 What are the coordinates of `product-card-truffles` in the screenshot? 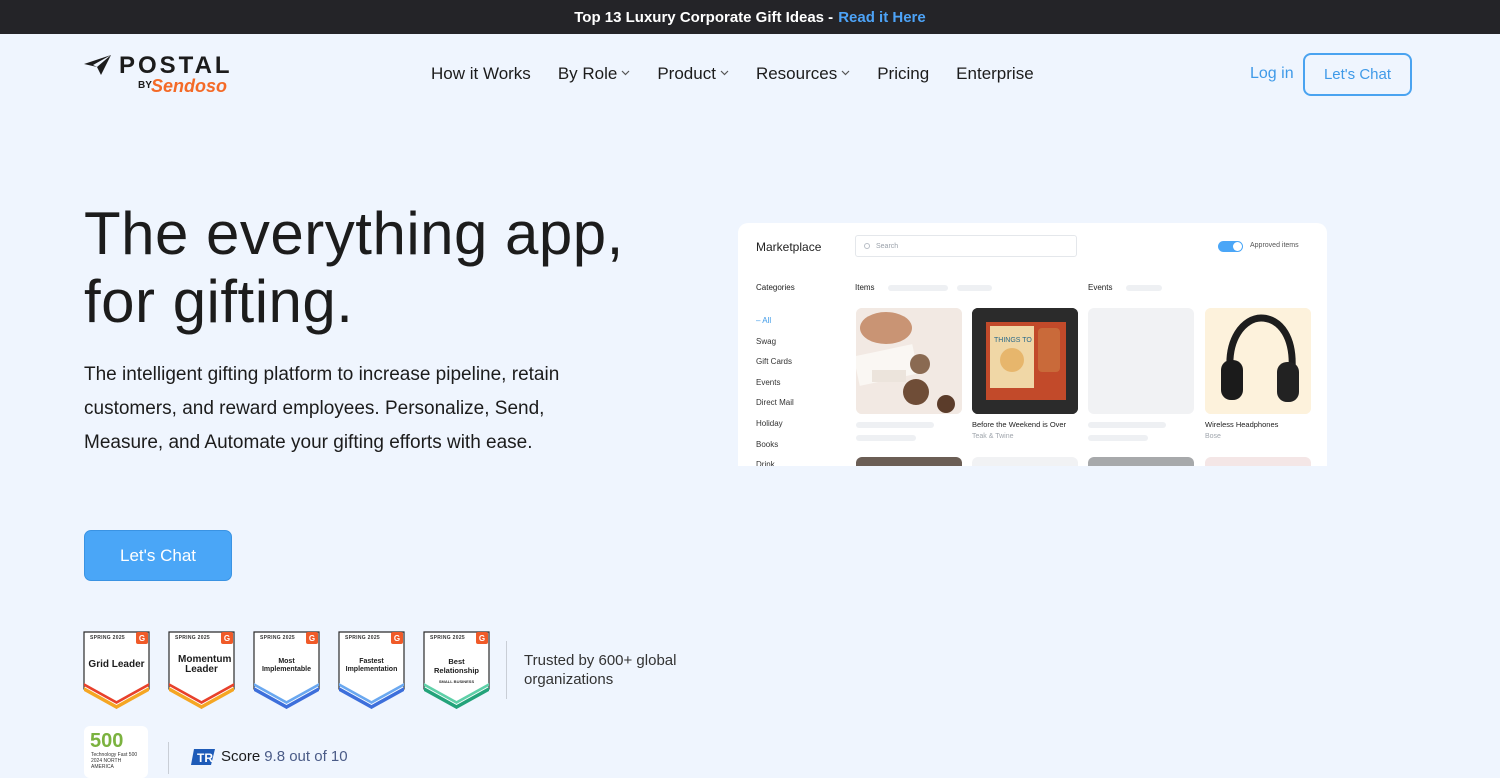 It's located at (909, 361).